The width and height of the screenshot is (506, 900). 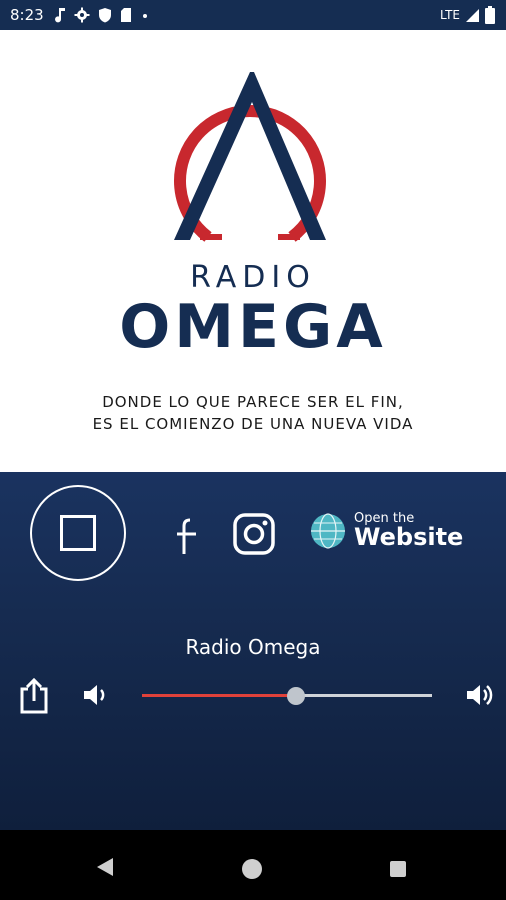 What do you see at coordinates (253, 424) in the screenshot?
I see `tagline-line-2: ES EL COMIENZO DE UNA NUEVA VIDA` at bounding box center [253, 424].